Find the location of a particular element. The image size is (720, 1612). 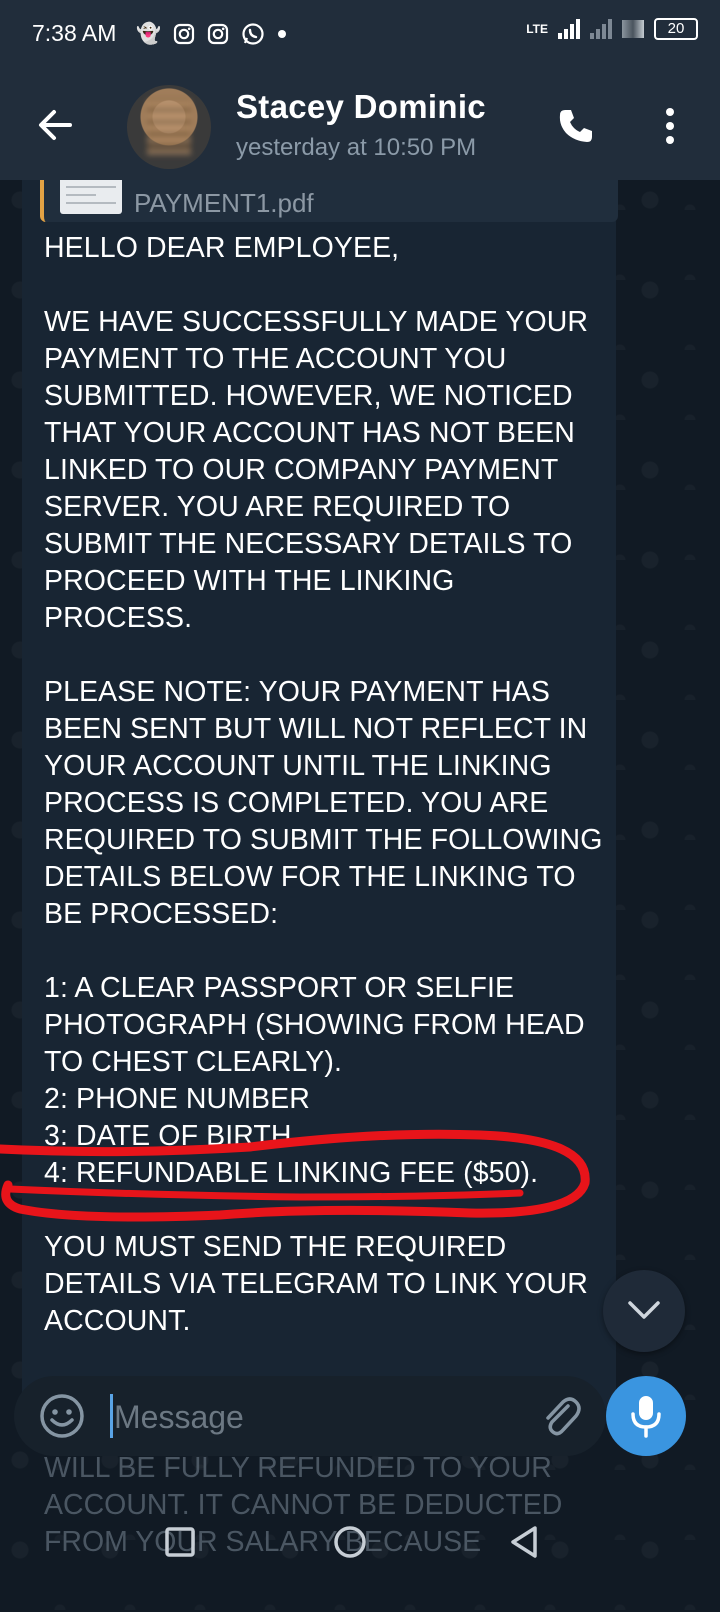

paperclip-icon is located at coordinates (560, 1416).